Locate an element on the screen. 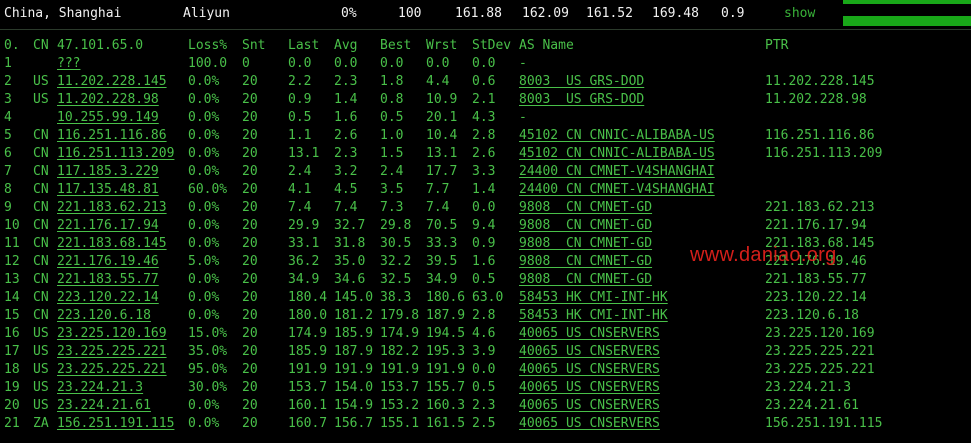 This screenshot has height=443, width=971. hop-wrst: 161.5 is located at coordinates (446, 423).